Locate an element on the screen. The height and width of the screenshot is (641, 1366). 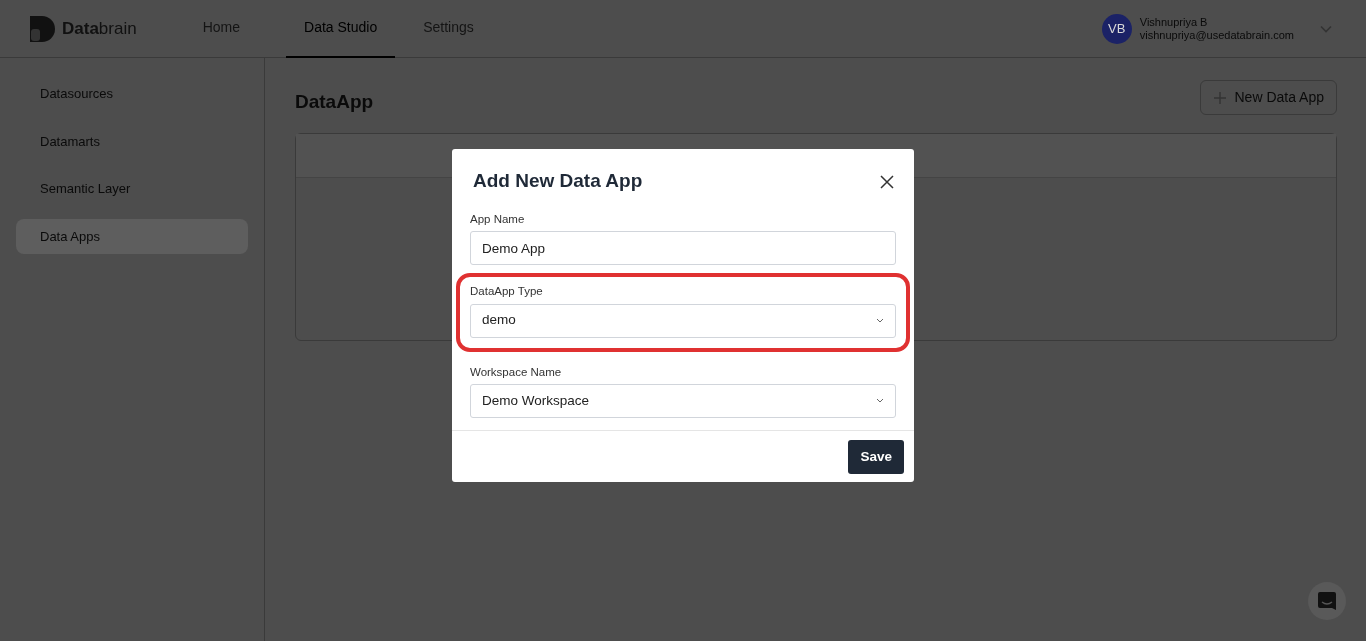
chat-button is located at coordinates (1327, 601).